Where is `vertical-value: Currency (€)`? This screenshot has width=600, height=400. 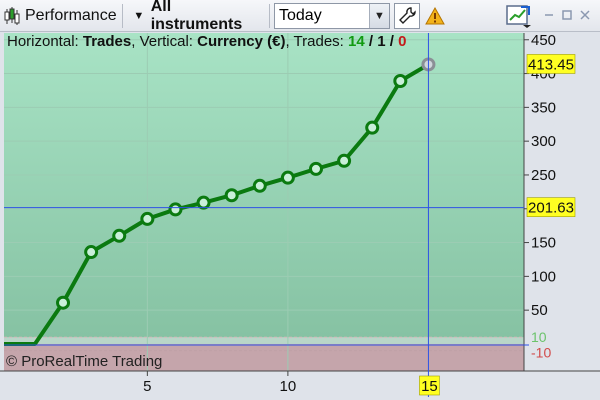 vertical-value: Currency (€) is located at coordinates (241, 41).